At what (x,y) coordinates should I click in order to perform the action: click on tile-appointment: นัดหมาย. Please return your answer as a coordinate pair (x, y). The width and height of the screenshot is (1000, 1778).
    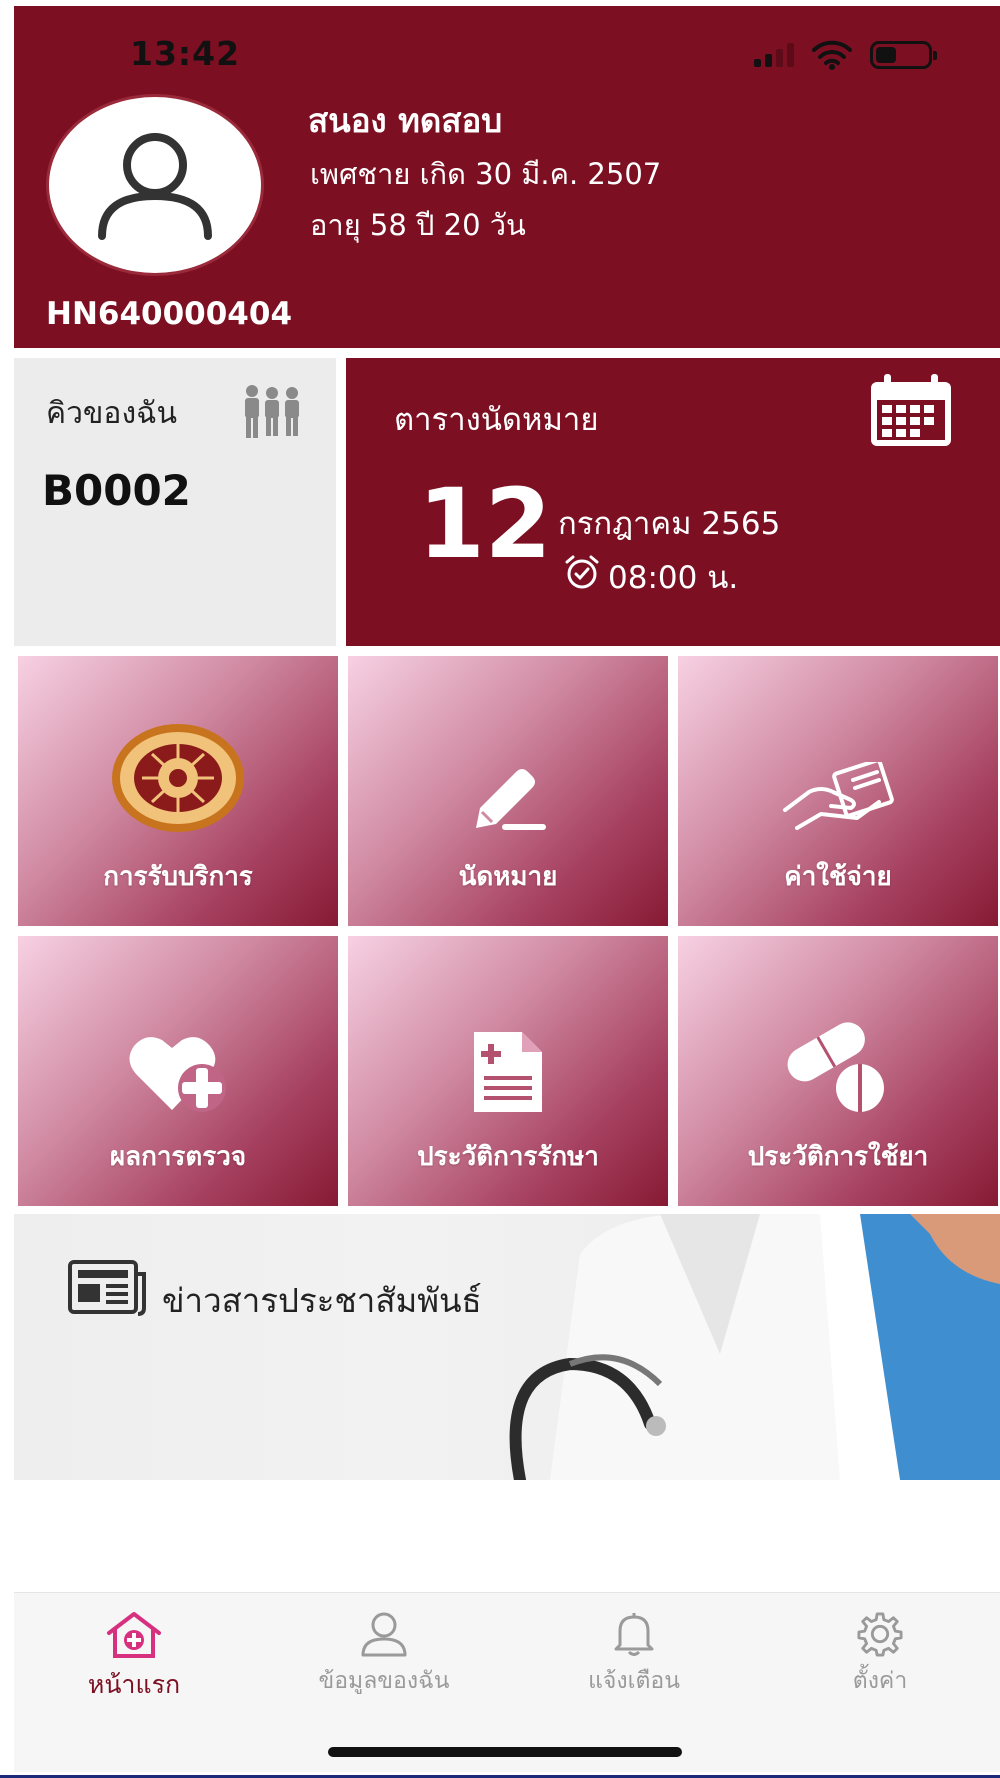
    Looking at the image, I should click on (508, 791).